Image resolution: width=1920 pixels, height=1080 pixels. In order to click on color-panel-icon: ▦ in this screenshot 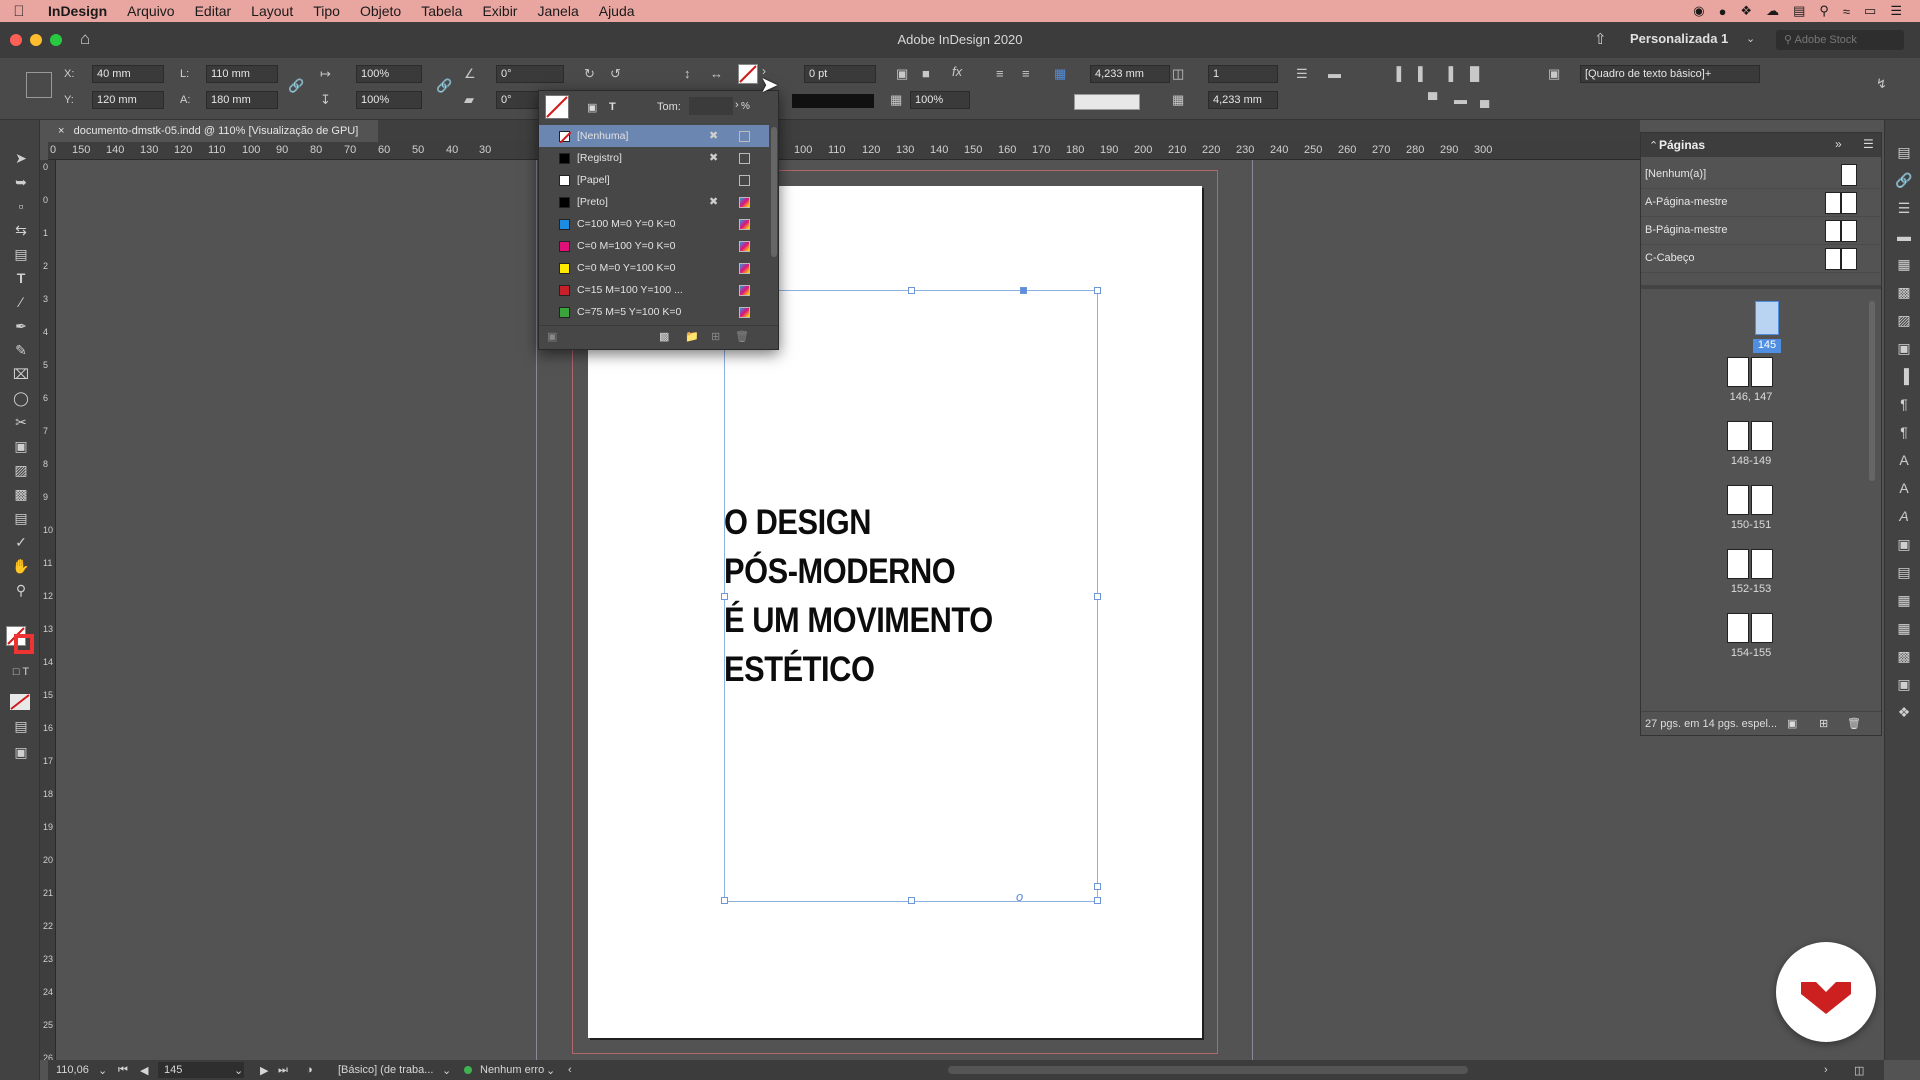, I will do `click(1904, 265)`.